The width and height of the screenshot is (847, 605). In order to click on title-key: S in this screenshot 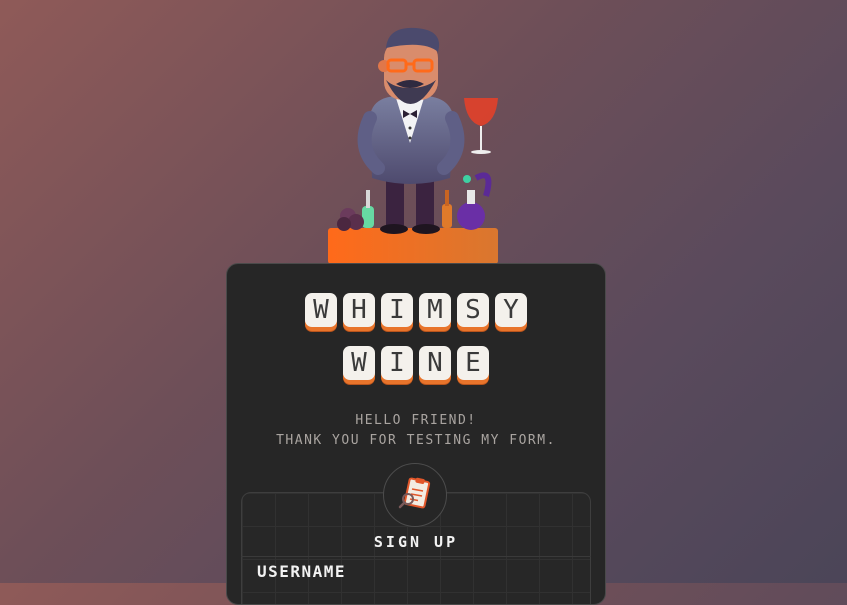, I will do `click(473, 310)`.